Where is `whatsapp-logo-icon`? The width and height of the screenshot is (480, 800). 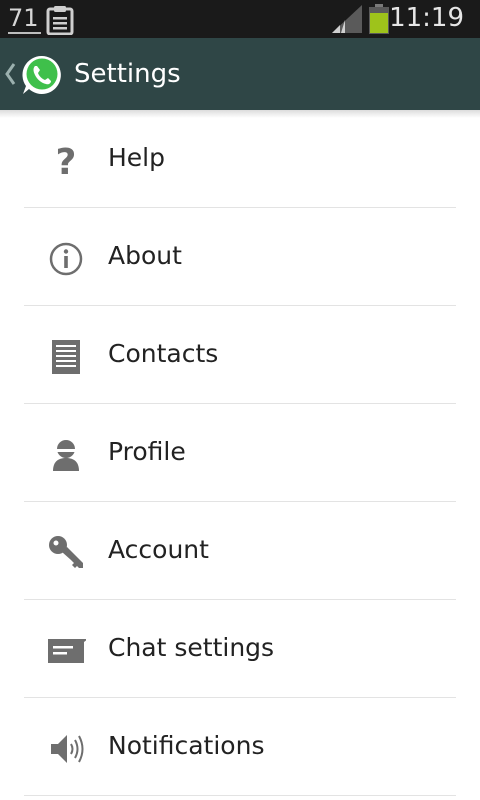 whatsapp-logo-icon is located at coordinates (42, 75).